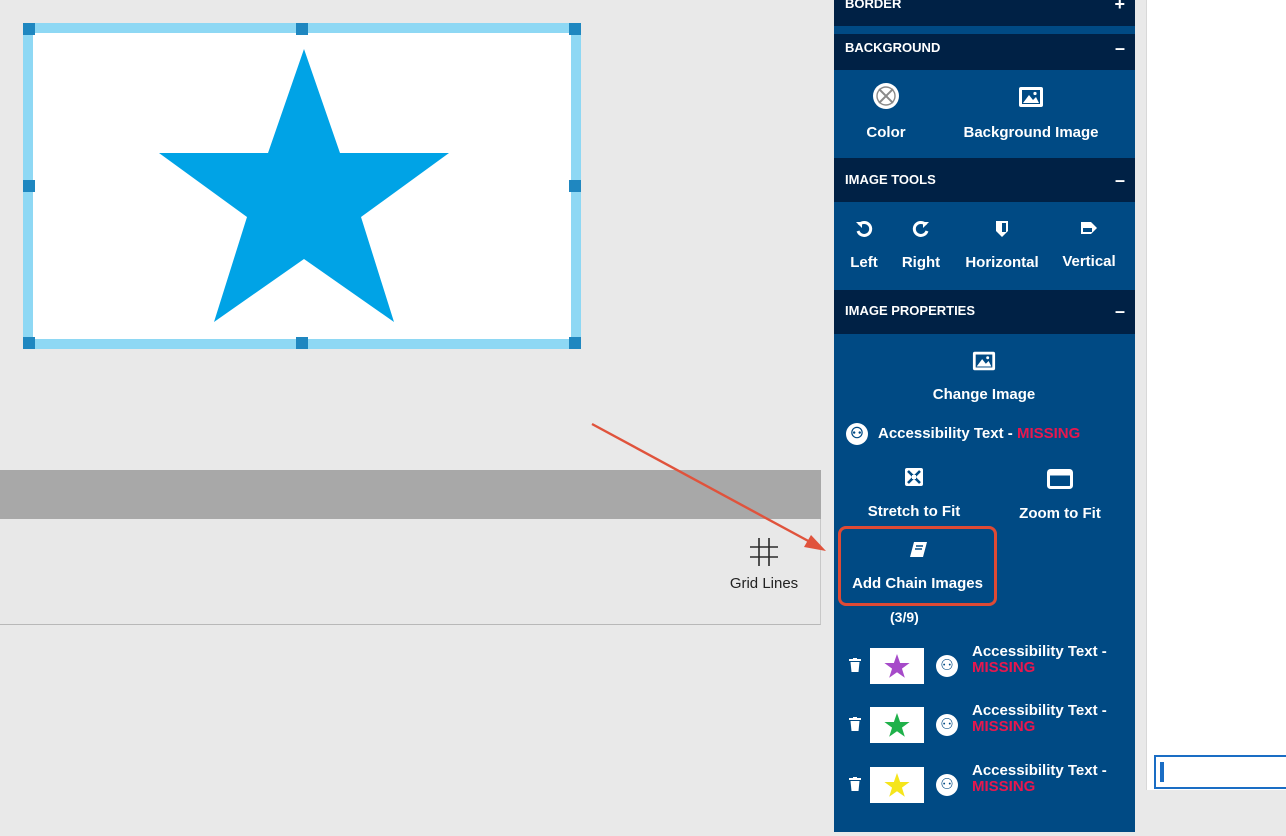  Describe the element at coordinates (918, 549) in the screenshot. I see `book-icon` at that location.